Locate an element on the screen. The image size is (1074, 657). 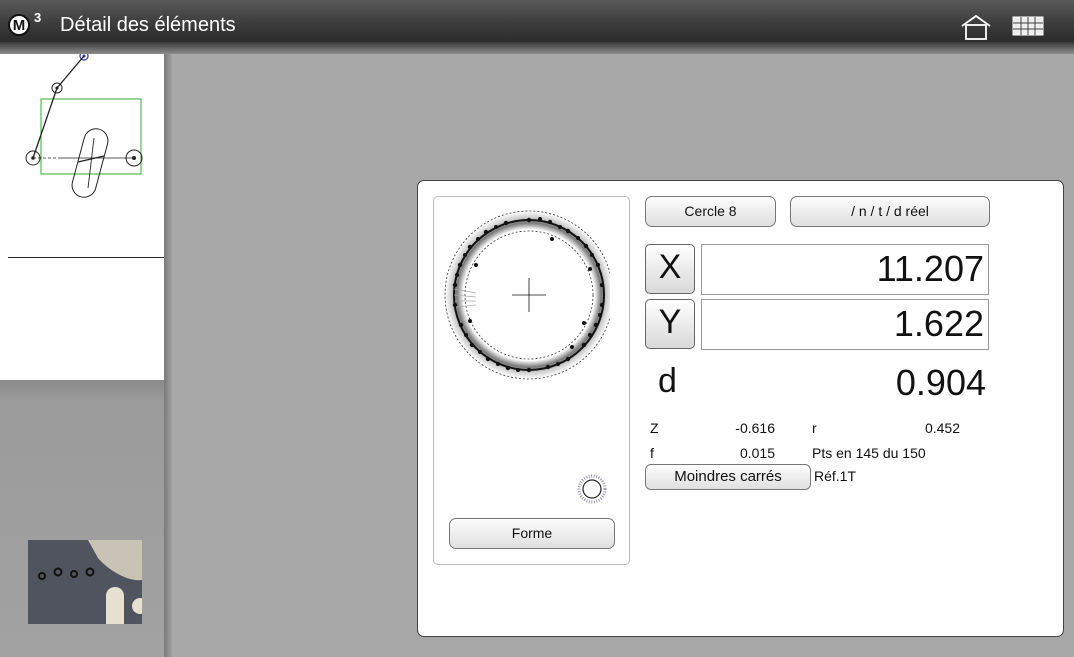
y-value-field: 1.622 is located at coordinates (845, 324).